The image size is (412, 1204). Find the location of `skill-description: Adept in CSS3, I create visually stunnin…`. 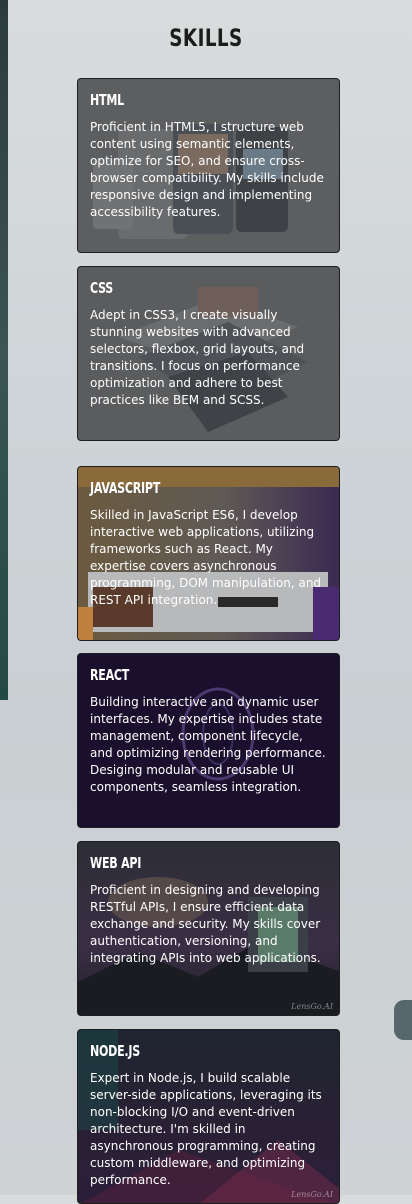

skill-description: Adept in CSS3, I create visually stunnin… is located at coordinates (197, 357).